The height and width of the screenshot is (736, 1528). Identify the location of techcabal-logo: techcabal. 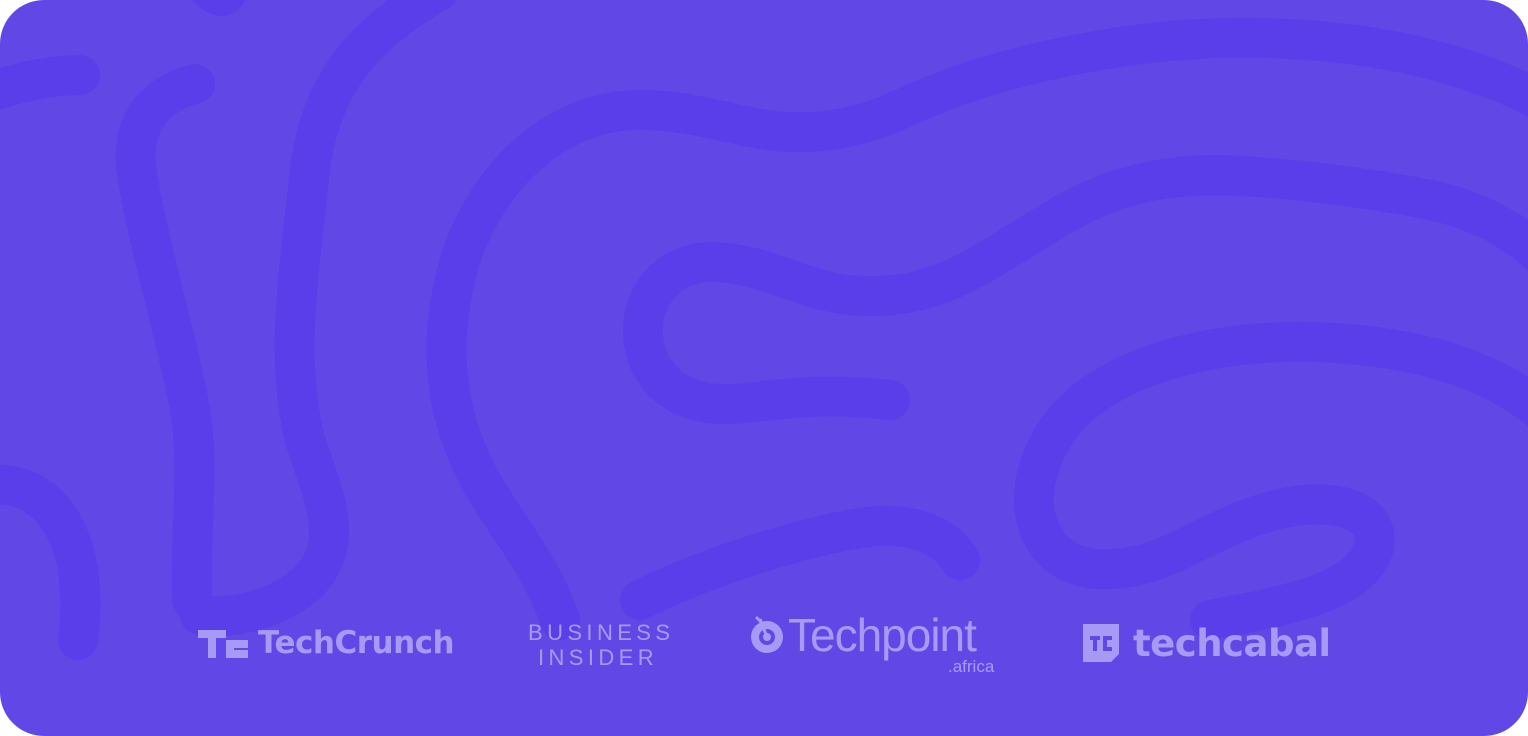
(1207, 643).